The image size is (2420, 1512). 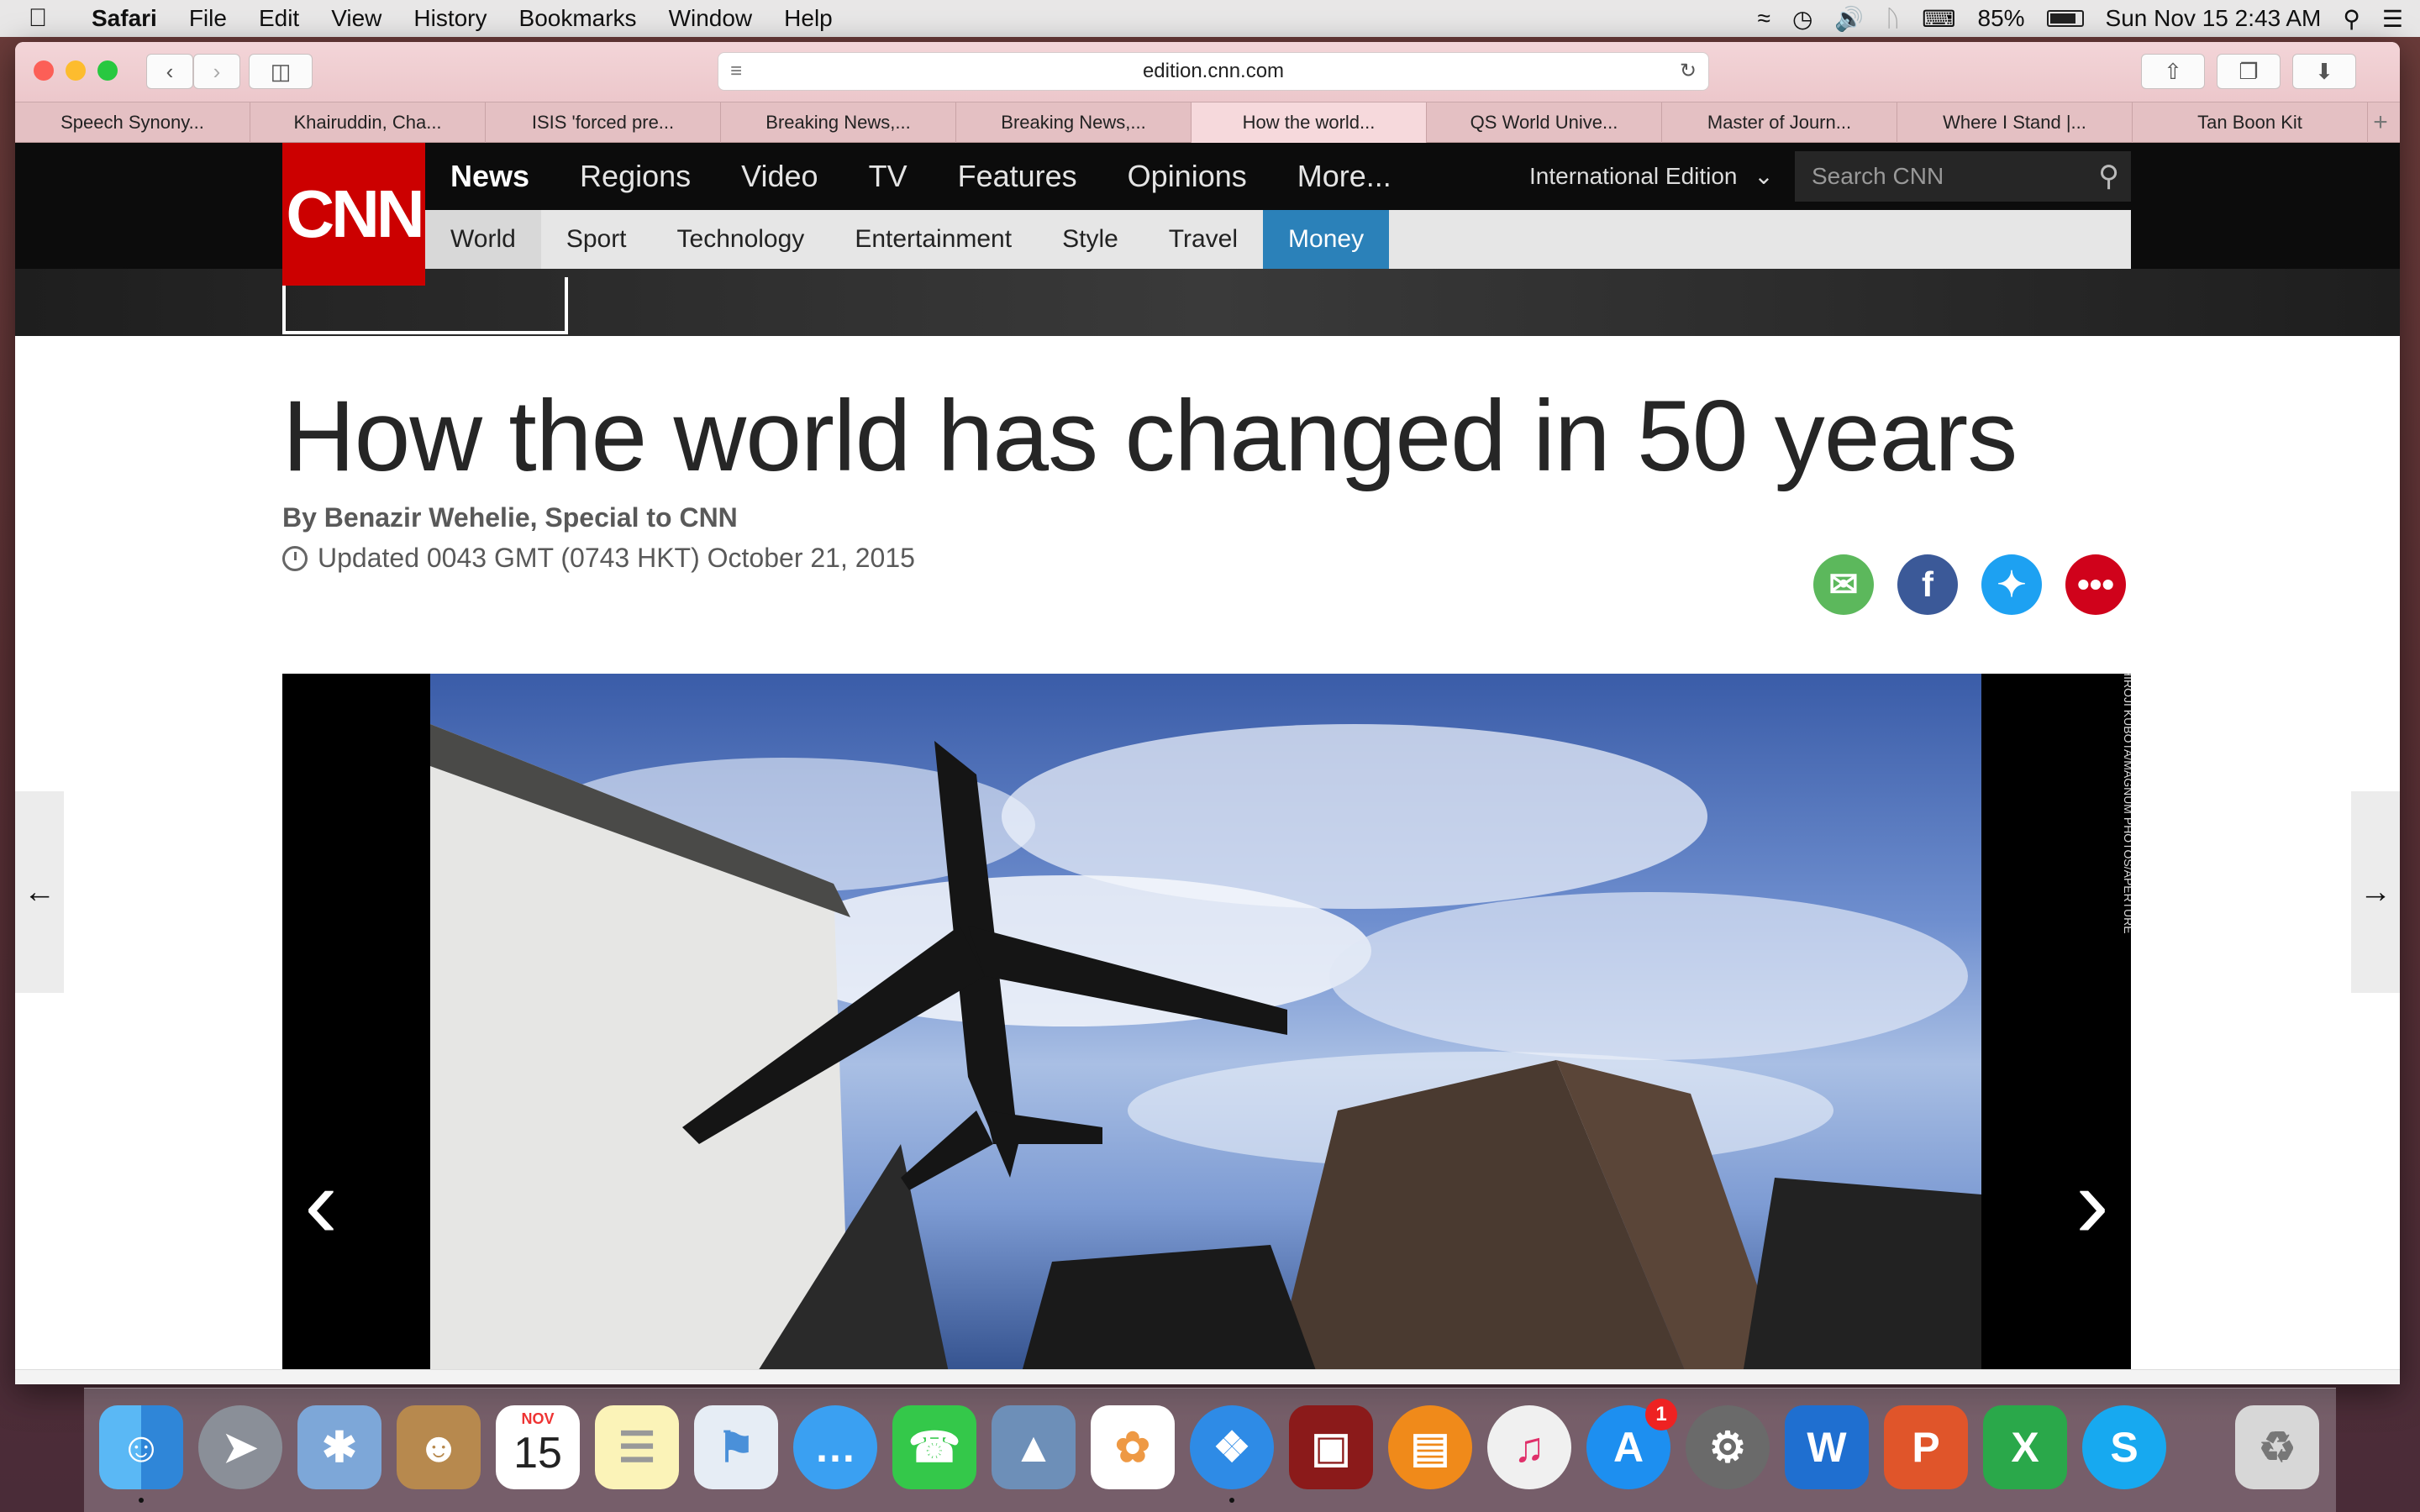 I want to click on share-button: ⇧, so click(x=2173, y=71).